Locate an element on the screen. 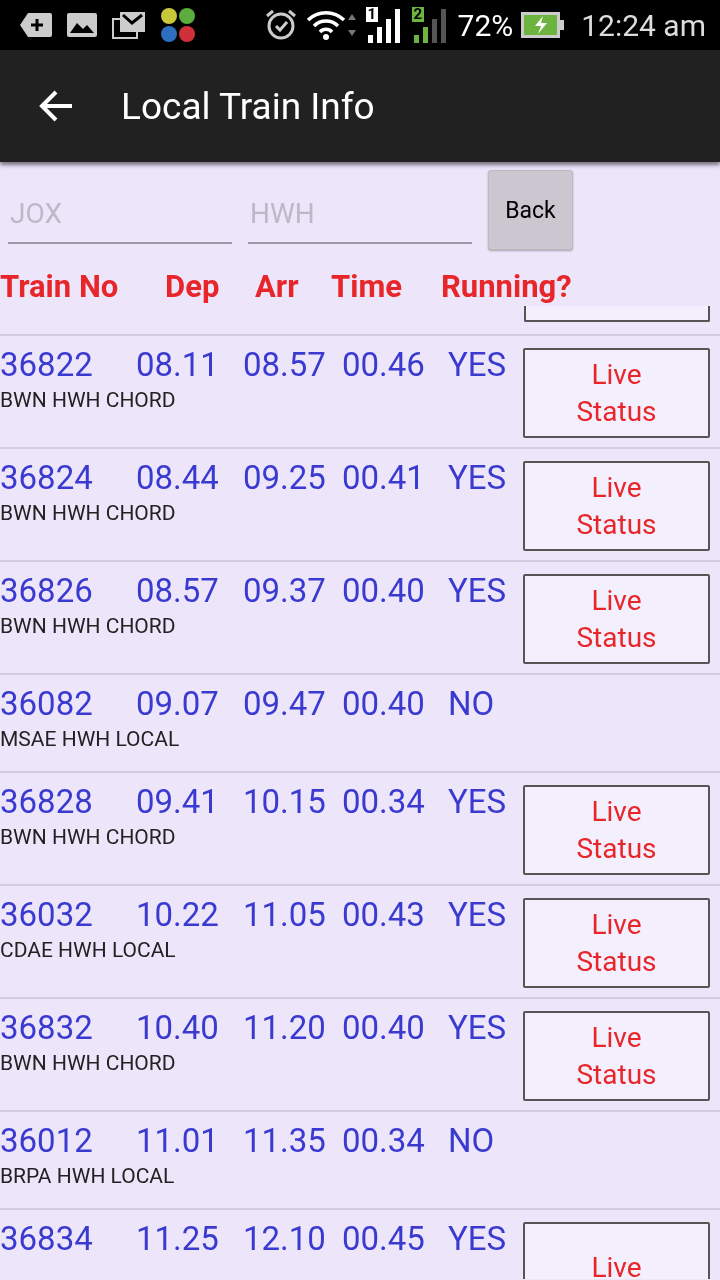 This screenshot has width=720, height=1280. train-number: 36822 is located at coordinates (46, 364).